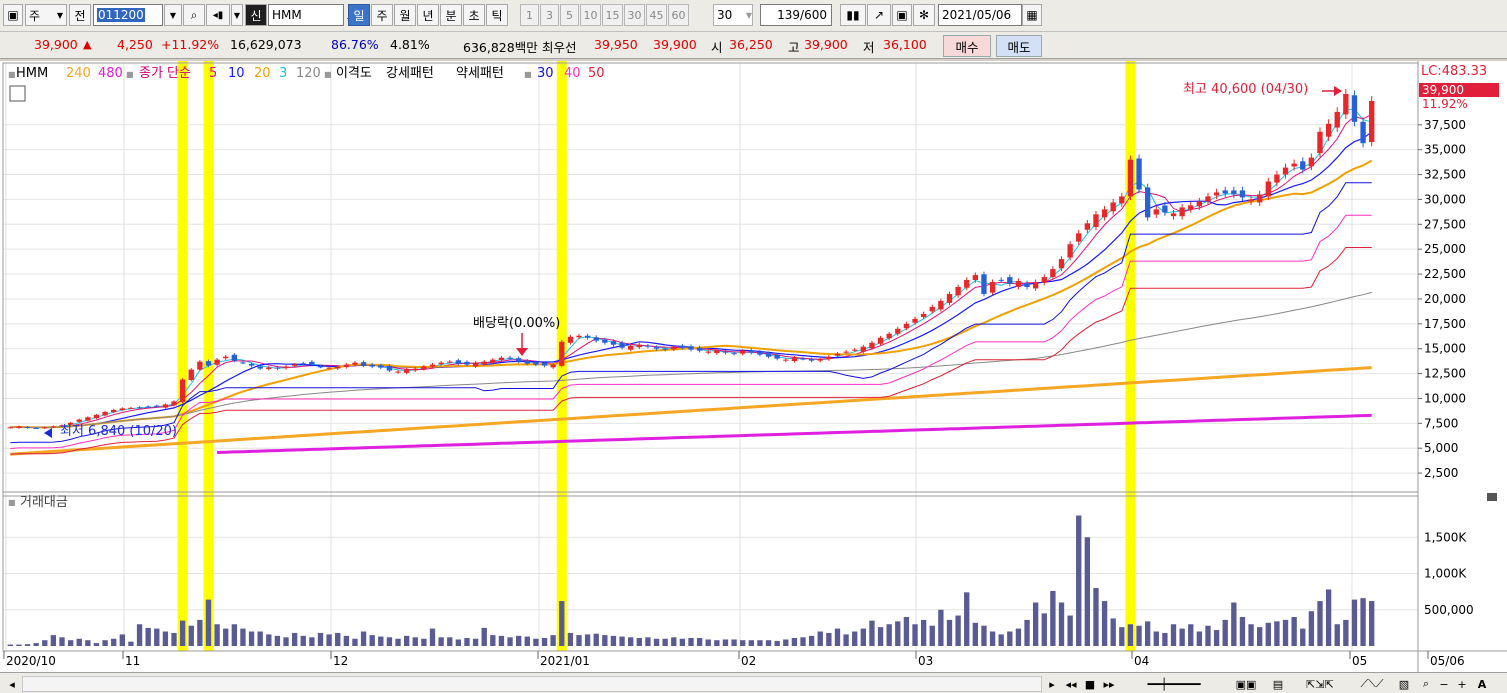 This screenshot has width=1507, height=693. Describe the element at coordinates (1109, 684) in the screenshot. I see `fast-forward-icon: ▸▸` at that location.